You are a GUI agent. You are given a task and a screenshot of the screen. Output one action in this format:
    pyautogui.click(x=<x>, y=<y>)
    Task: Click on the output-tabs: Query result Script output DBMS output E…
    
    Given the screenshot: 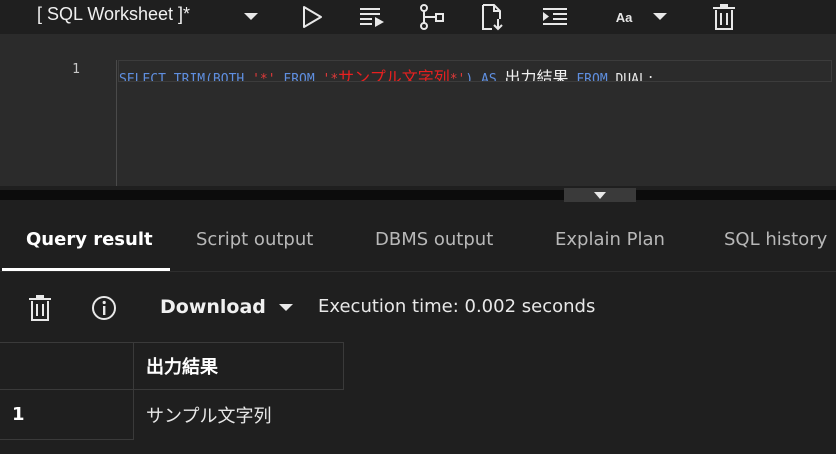 What is the action you would take?
    pyautogui.click(x=418, y=242)
    